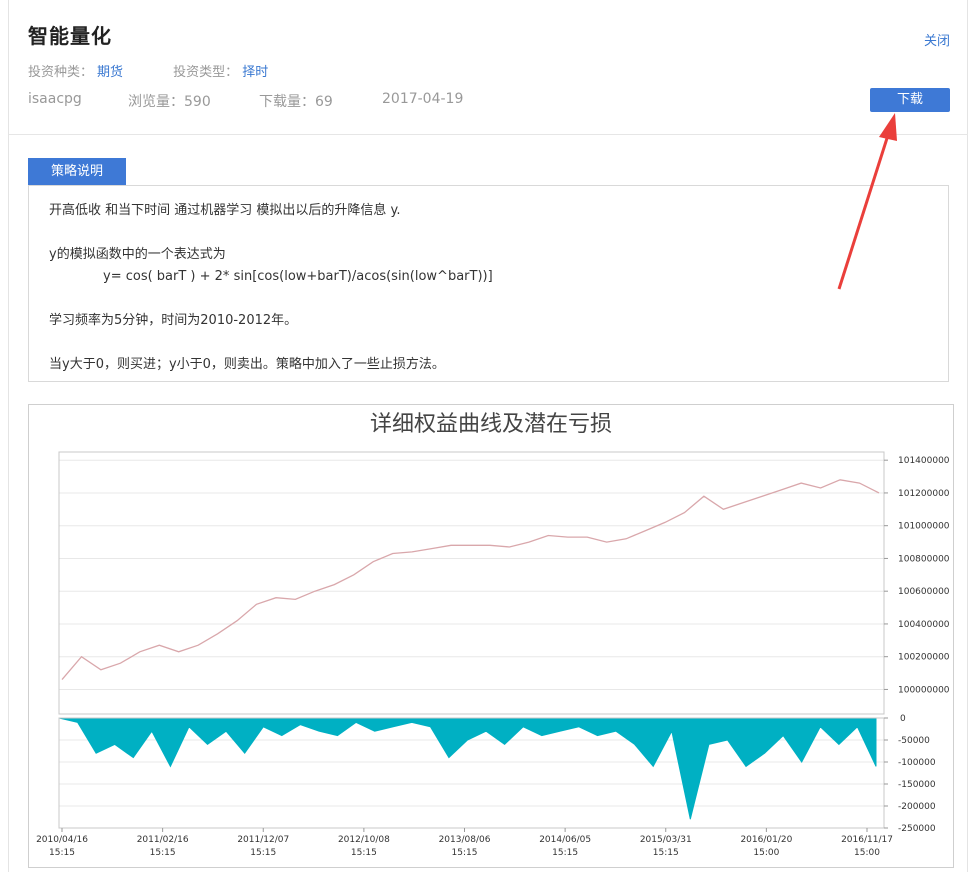  Describe the element at coordinates (924, 592) in the screenshot. I see `equity-y-tick-label: 100600000` at that location.